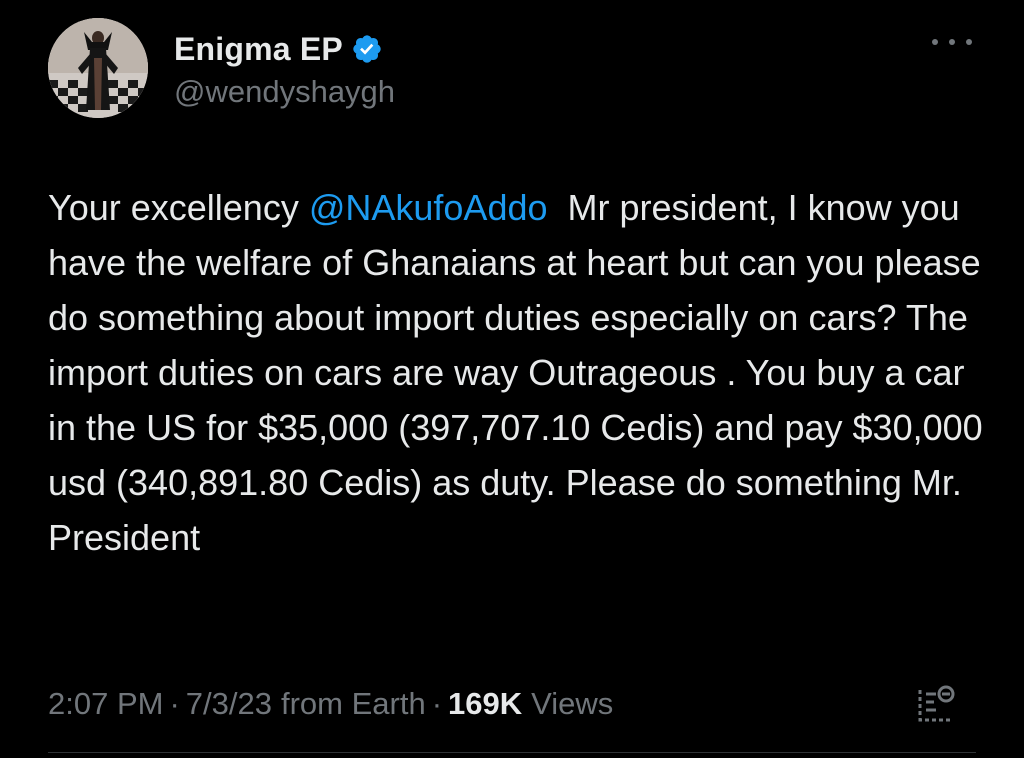  Describe the element at coordinates (936, 704) in the screenshot. I see `analytics-icon` at that location.